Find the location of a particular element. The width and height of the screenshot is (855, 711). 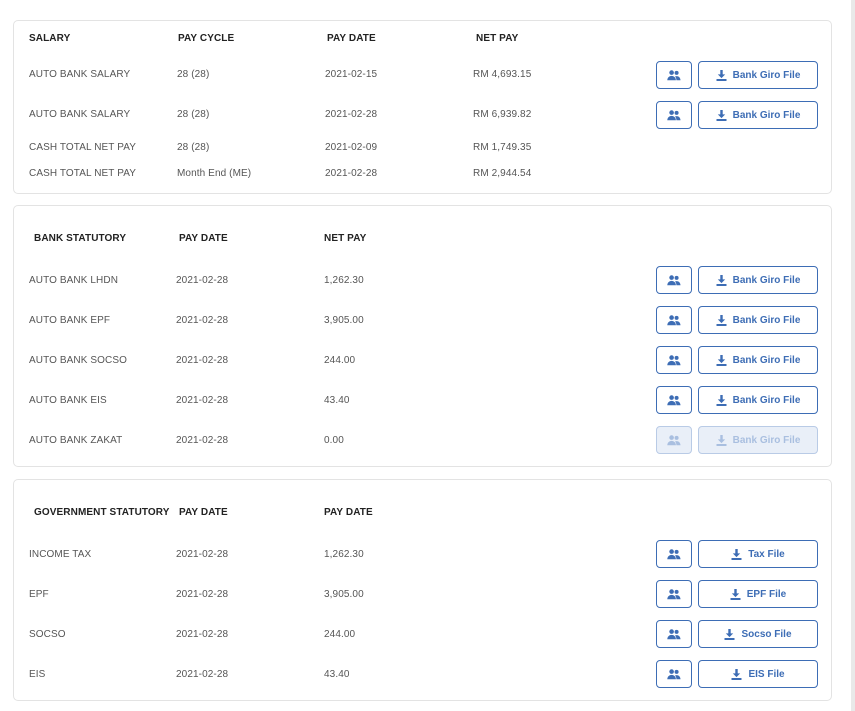

tax-file-button: Tax File is located at coordinates (758, 554).